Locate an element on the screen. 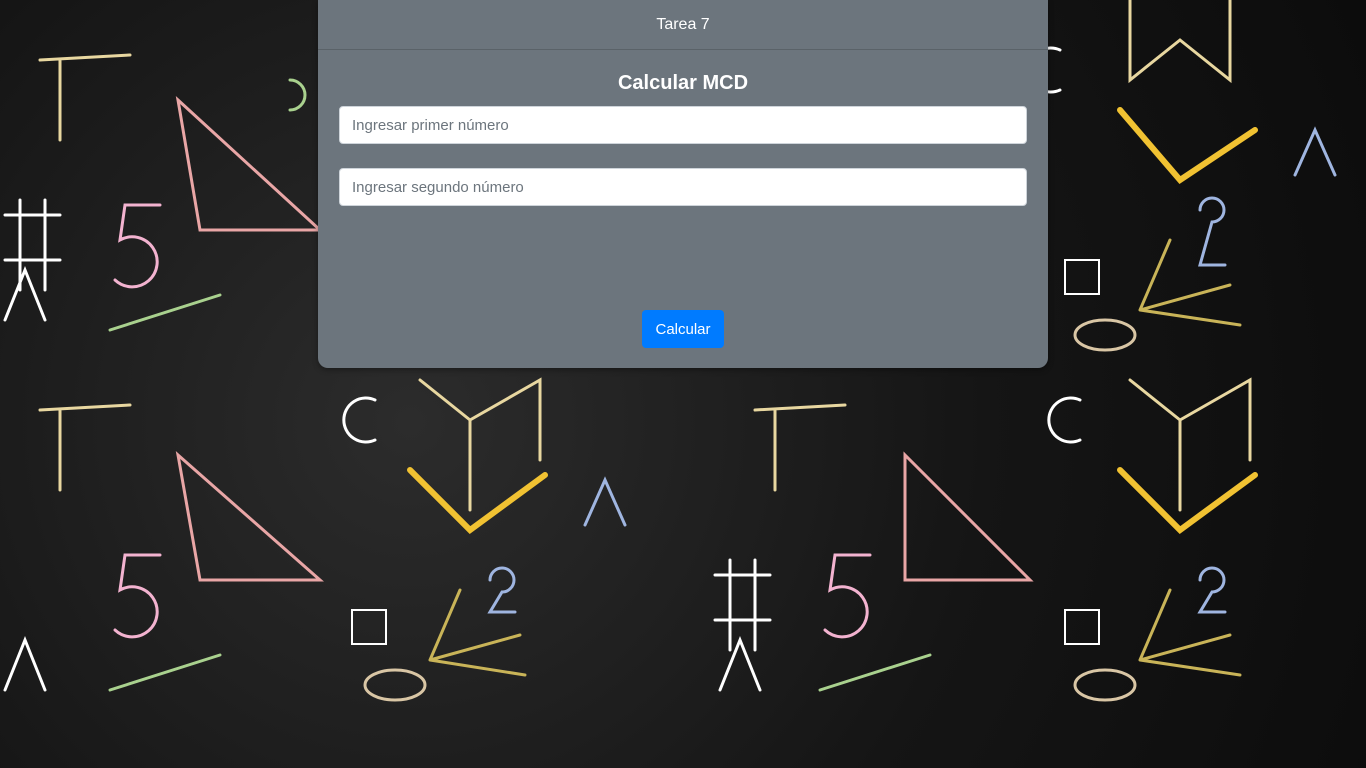  calculate-button: Calcular is located at coordinates (683, 329).